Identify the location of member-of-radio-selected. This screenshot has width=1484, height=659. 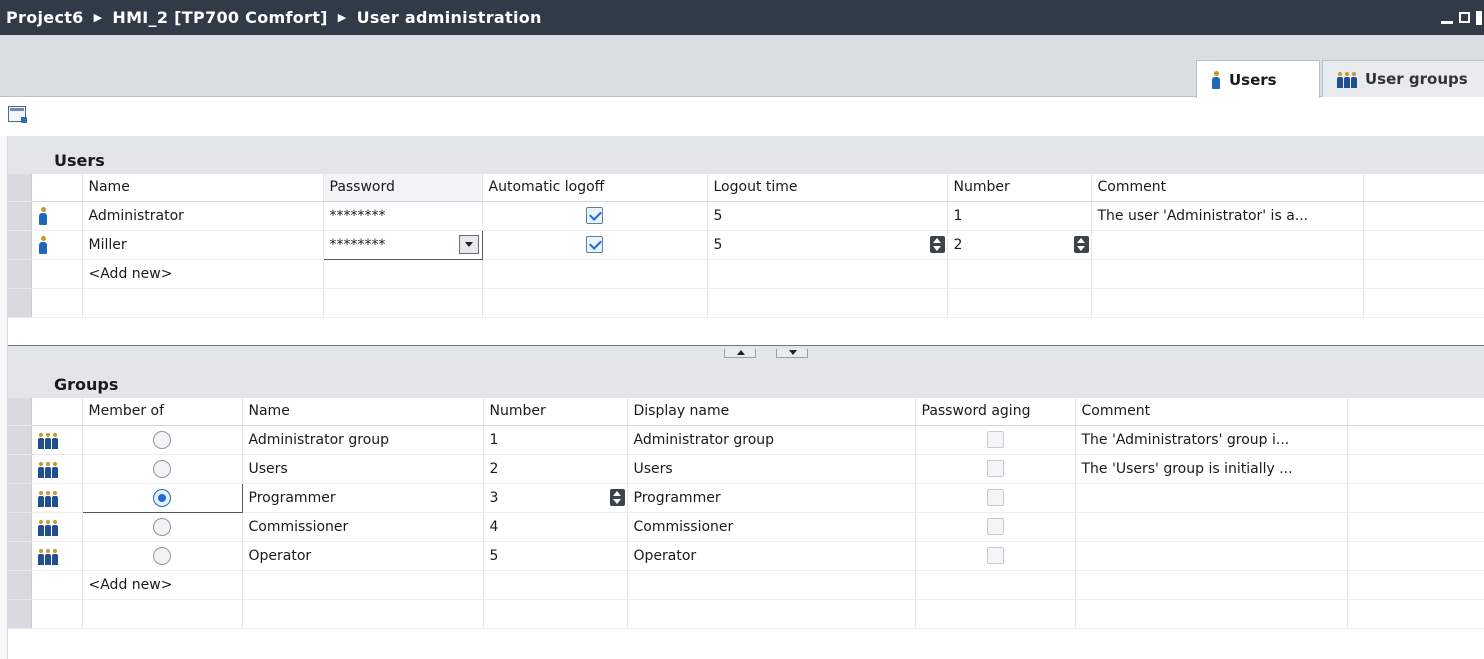
(162, 497).